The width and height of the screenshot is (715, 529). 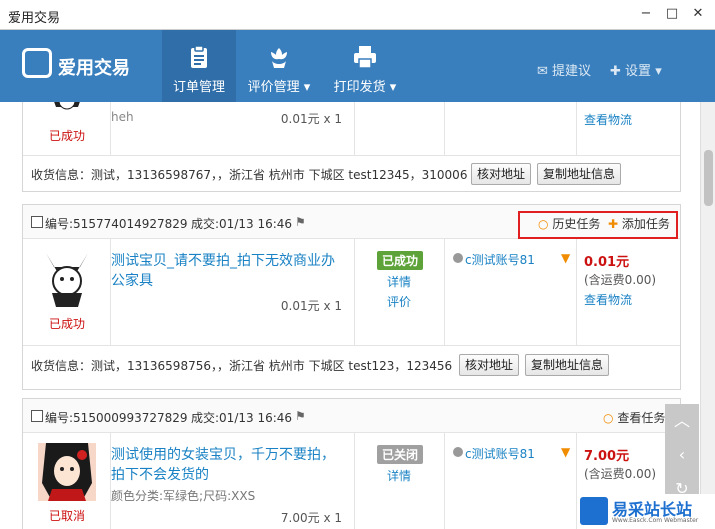 What do you see at coordinates (233, 128) in the screenshot?
I see `product-cell: heh 0.01元 x 1` at bounding box center [233, 128].